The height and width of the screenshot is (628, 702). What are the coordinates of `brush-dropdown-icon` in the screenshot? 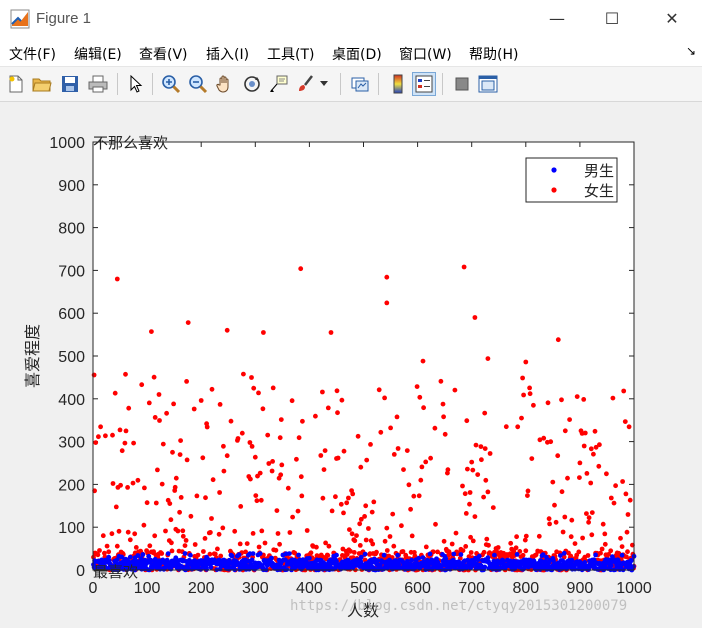 It's located at (324, 84).